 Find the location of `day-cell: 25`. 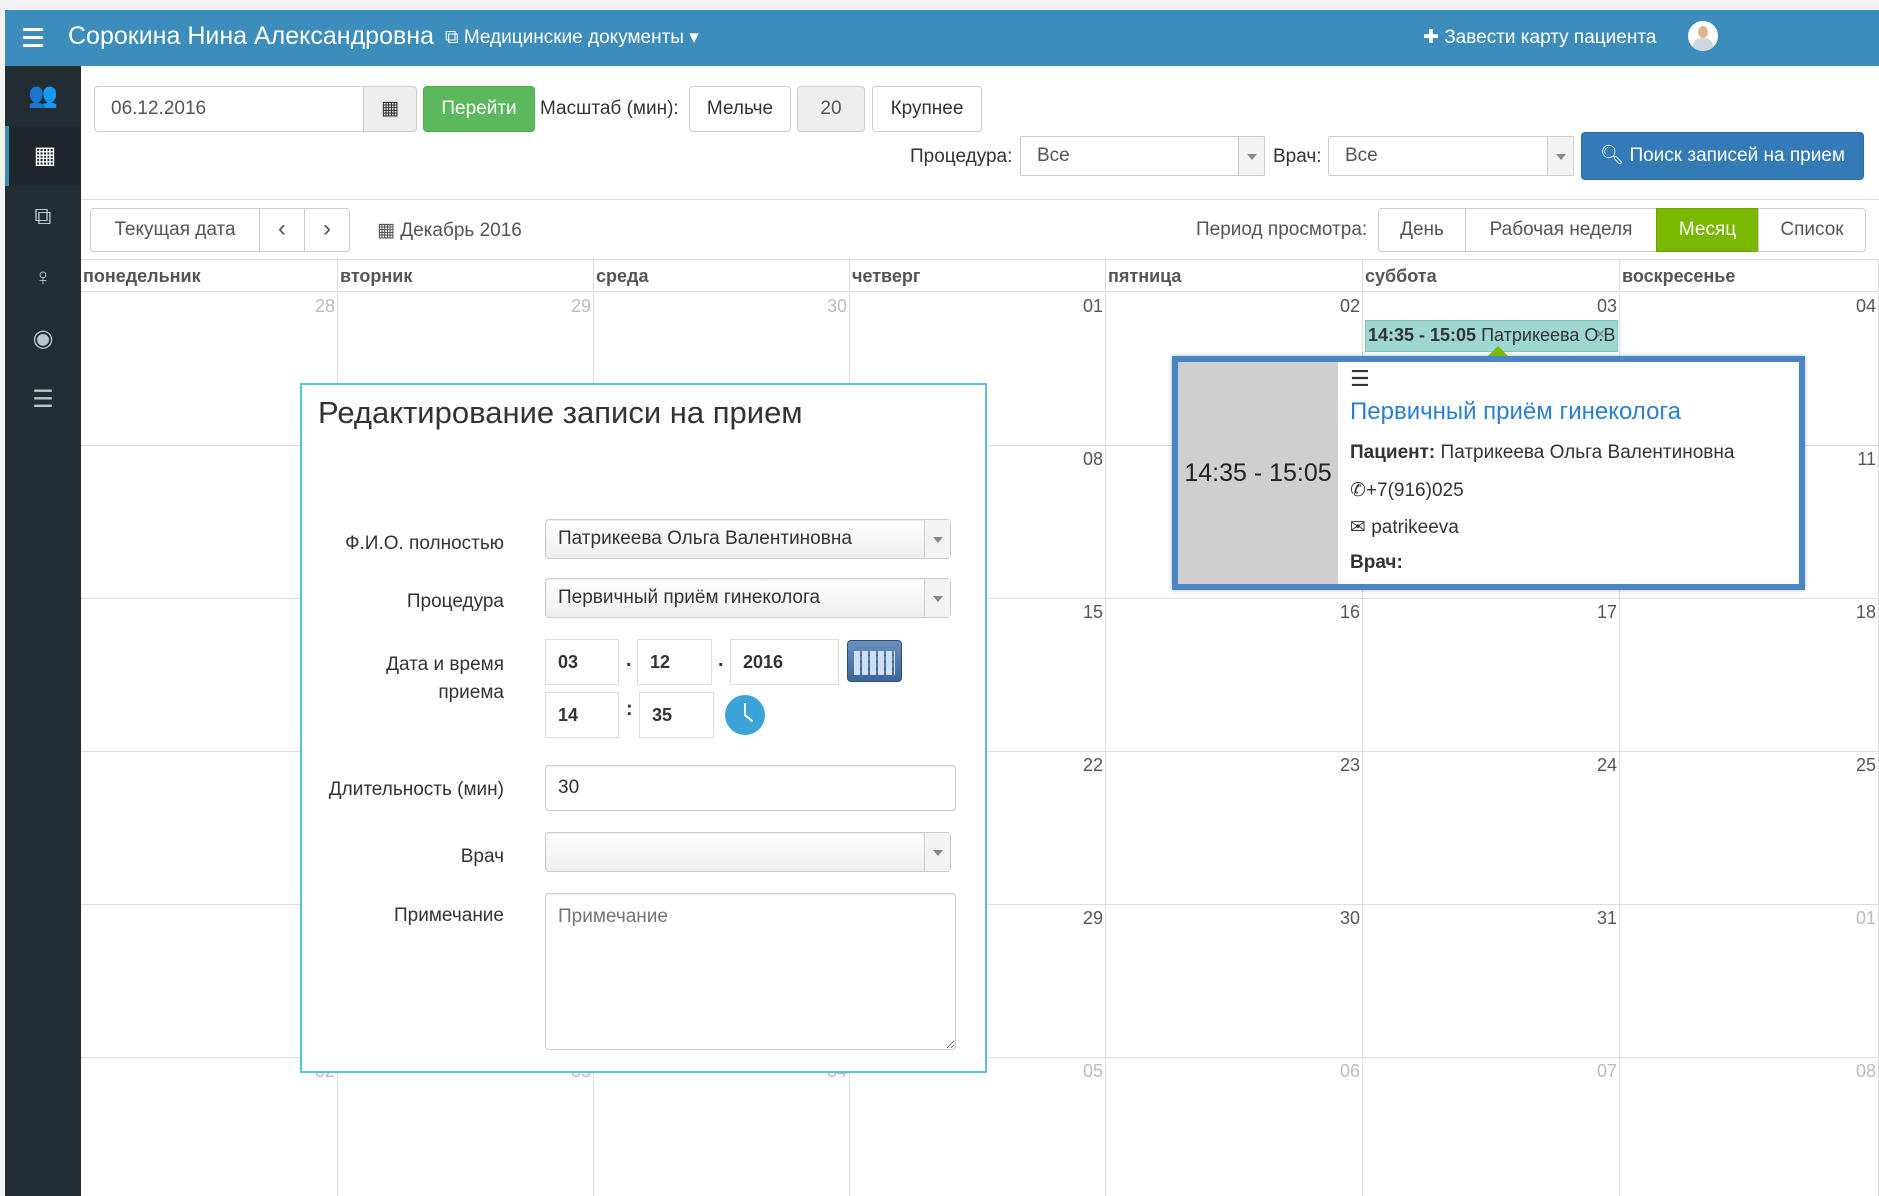

day-cell: 25 is located at coordinates (1749, 828).